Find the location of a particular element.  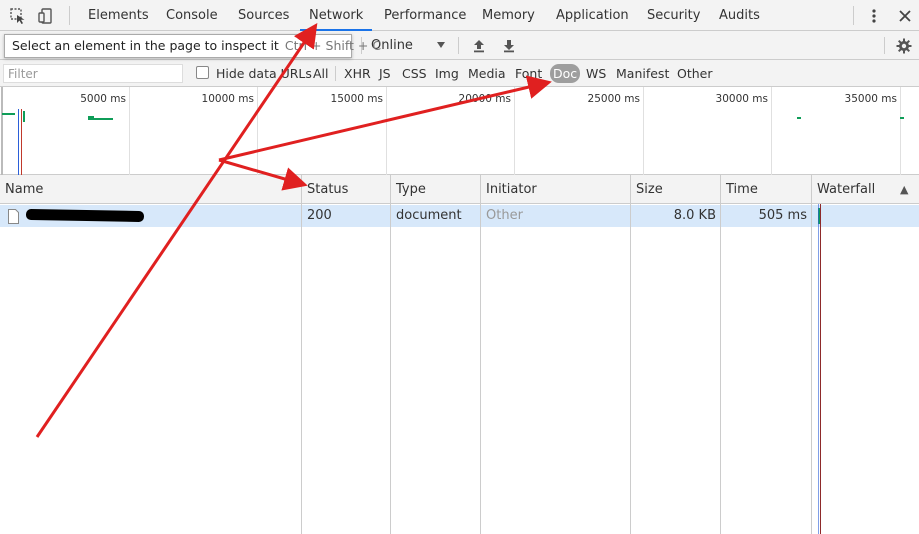

tab-performance: Performance is located at coordinates (425, 15).